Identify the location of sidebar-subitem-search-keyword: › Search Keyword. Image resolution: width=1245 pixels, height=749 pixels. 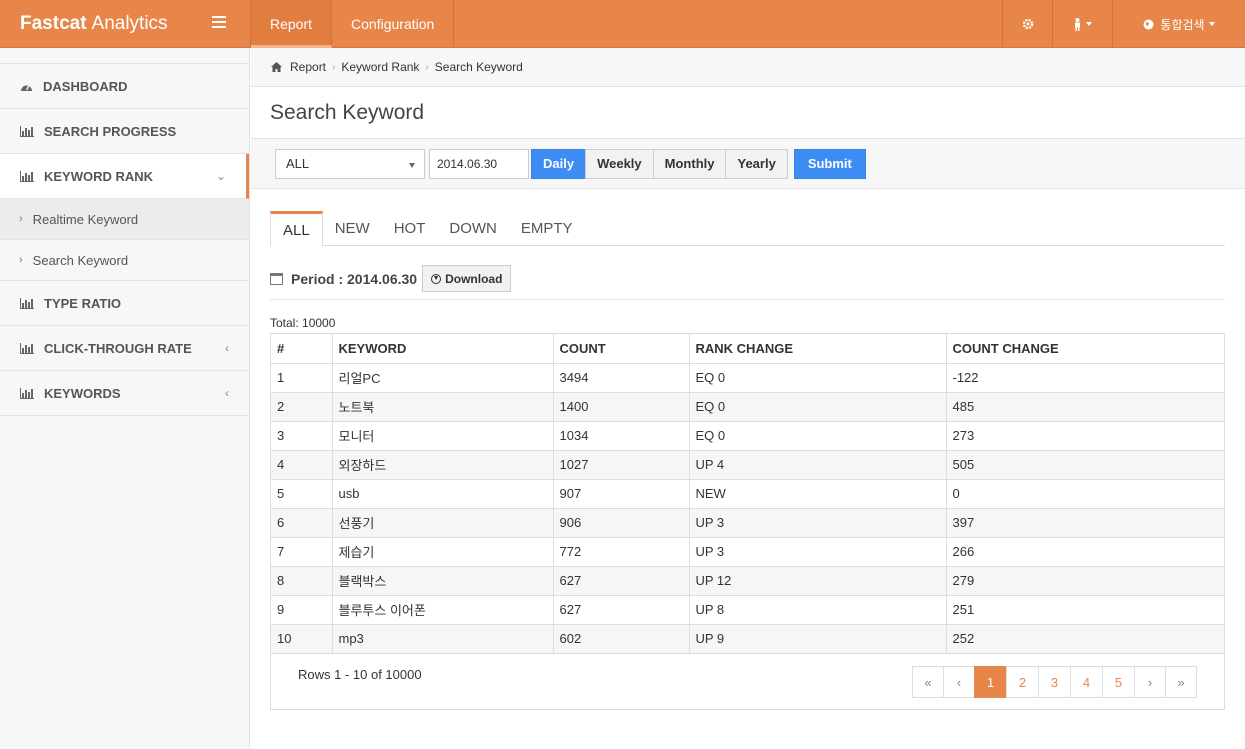
(124, 260).